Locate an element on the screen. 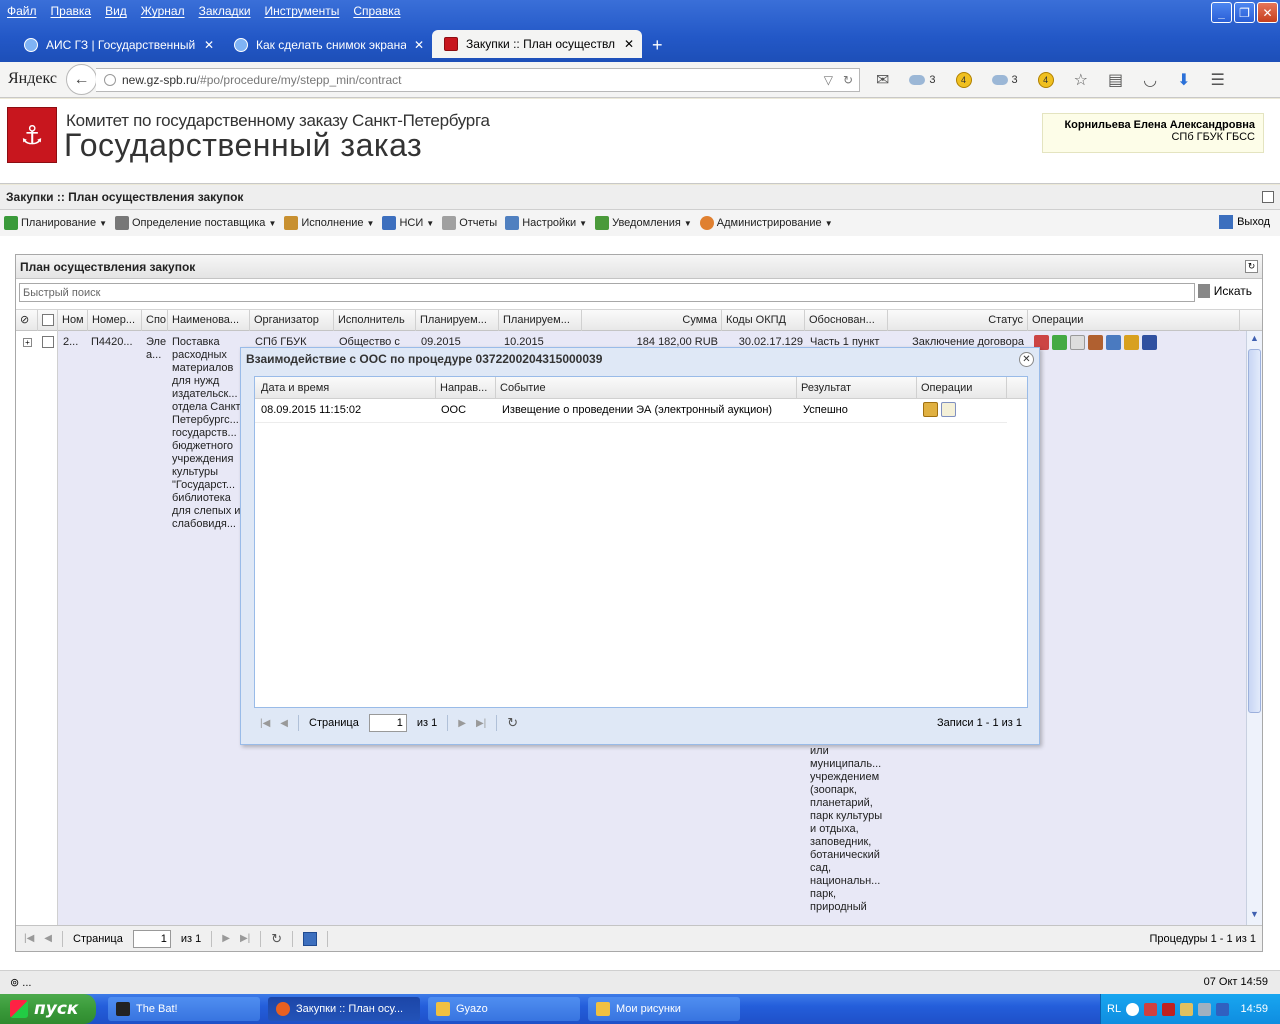  logout-button: Выход is located at coordinates (1244, 222).